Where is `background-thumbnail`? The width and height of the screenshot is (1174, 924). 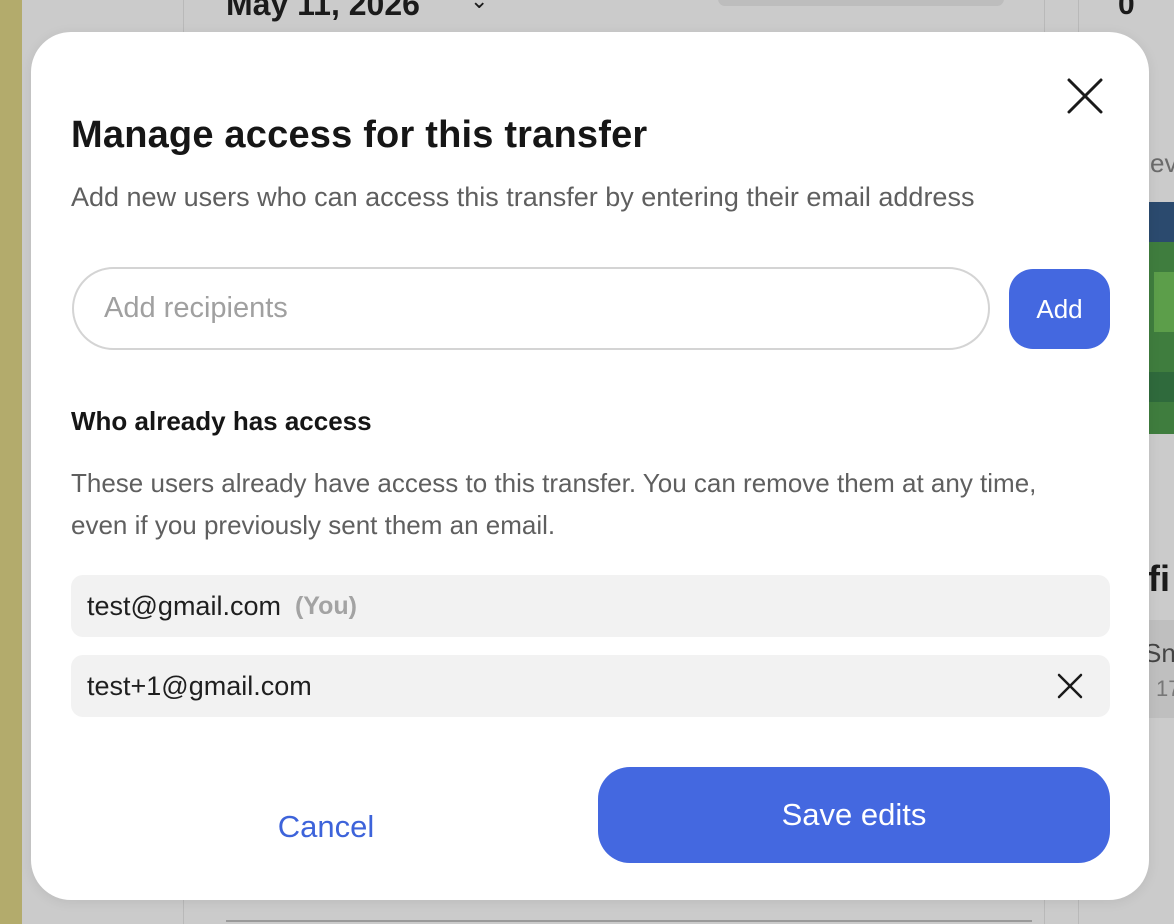 background-thumbnail is located at coordinates (1161, 318).